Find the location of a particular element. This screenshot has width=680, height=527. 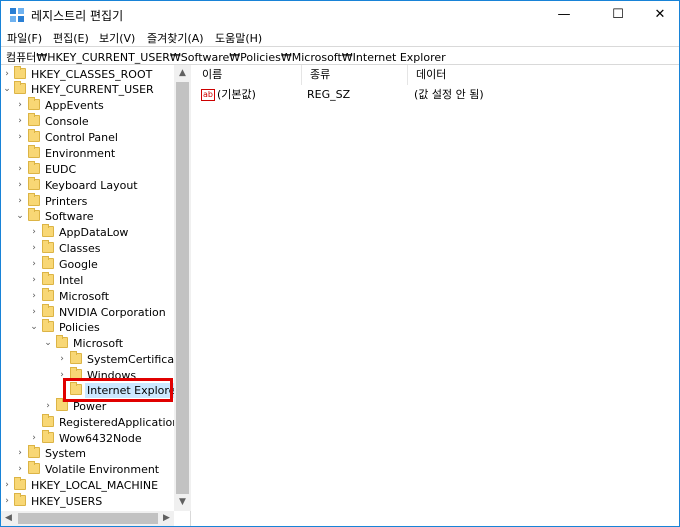

tree-vertical-scrollbar: ▲ ▼ is located at coordinates (182, 288).